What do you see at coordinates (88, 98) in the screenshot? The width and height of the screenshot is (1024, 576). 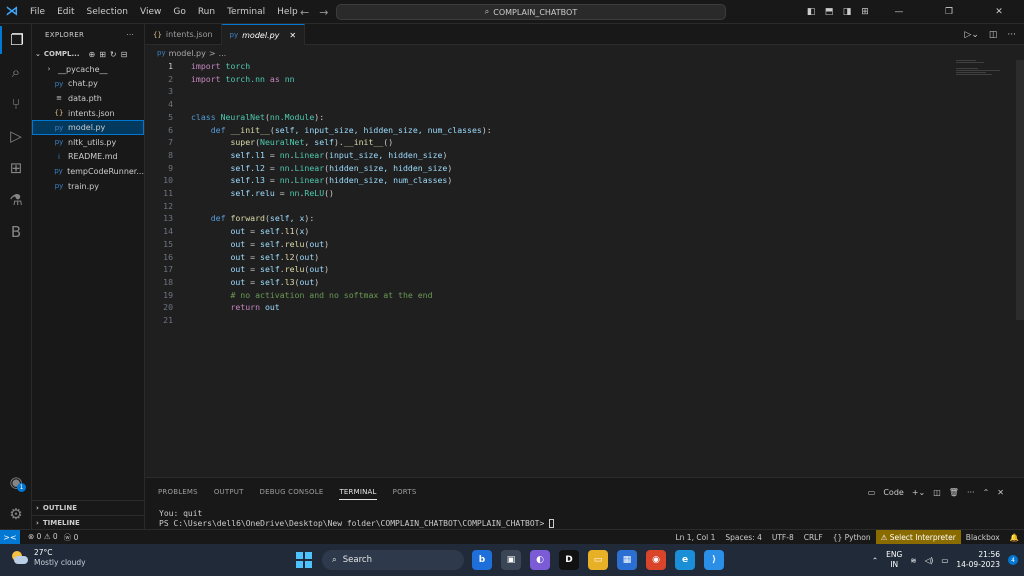 I see `tree-item: ≡ data.pth` at bounding box center [88, 98].